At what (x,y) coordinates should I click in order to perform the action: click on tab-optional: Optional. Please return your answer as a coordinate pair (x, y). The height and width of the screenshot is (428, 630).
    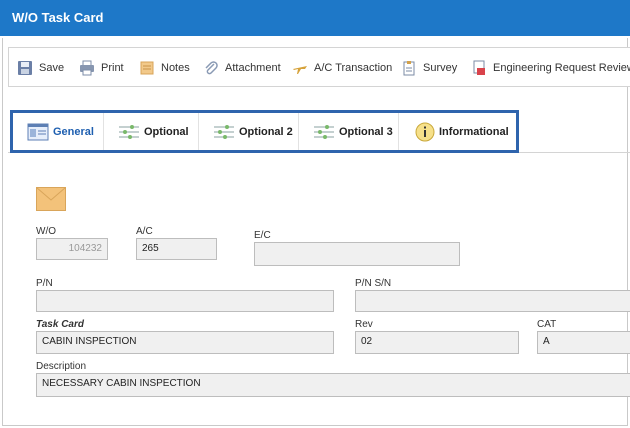
    Looking at the image, I should click on (151, 131).